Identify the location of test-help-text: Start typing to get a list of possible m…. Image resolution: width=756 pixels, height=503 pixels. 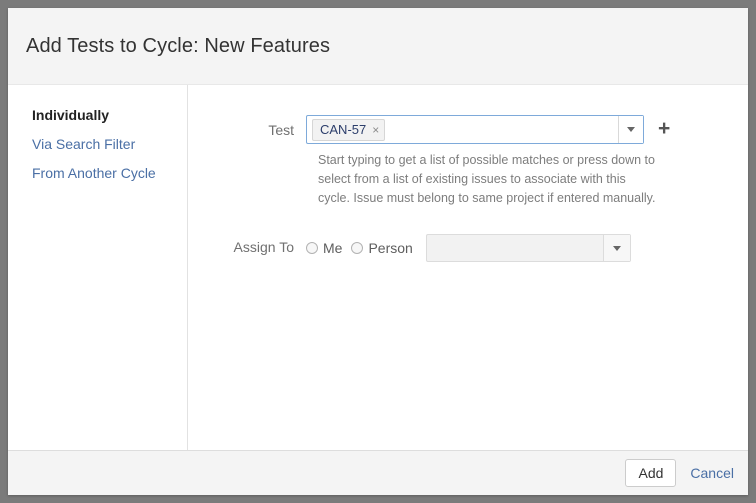
(487, 179).